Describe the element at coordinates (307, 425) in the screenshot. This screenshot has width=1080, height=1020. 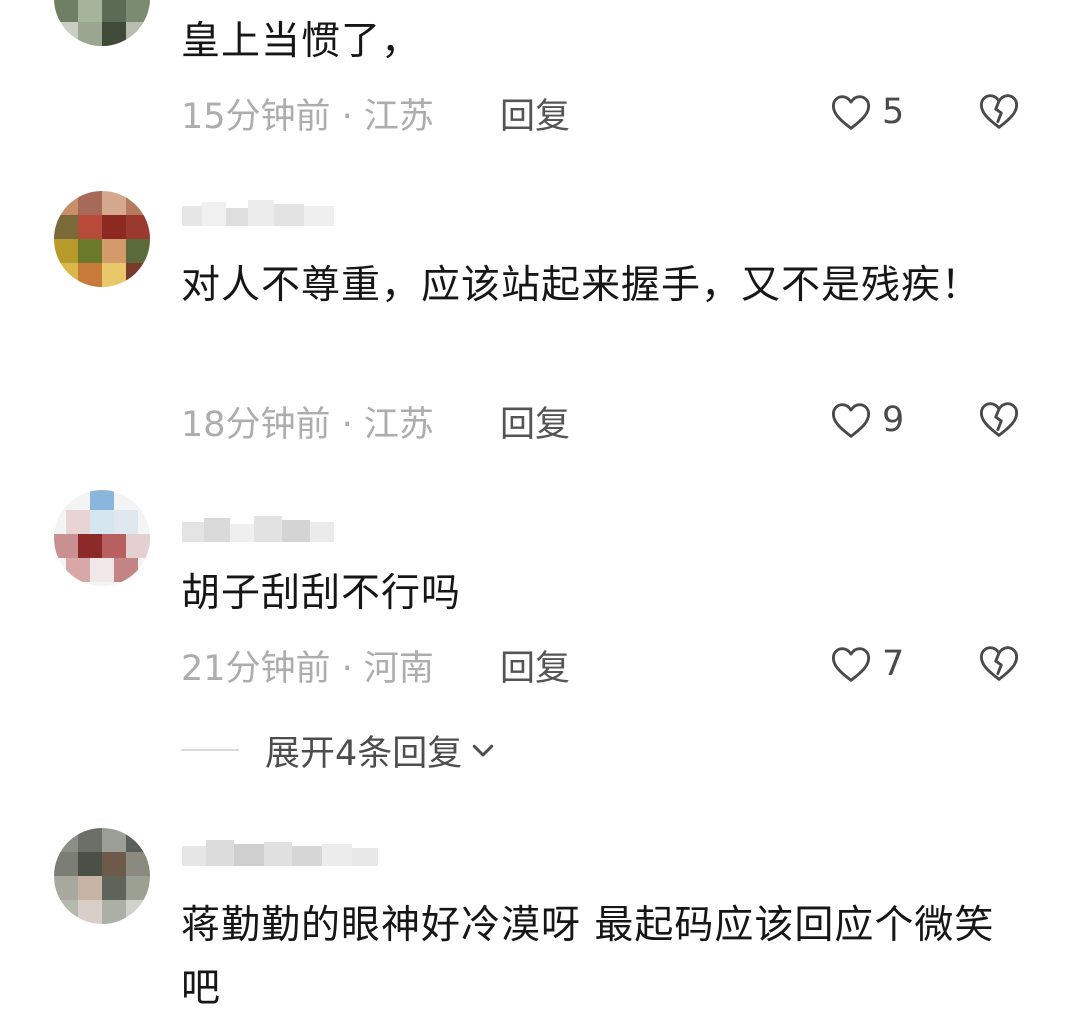
I see `comment-time-location: 18分钟前 · 江苏` at that location.